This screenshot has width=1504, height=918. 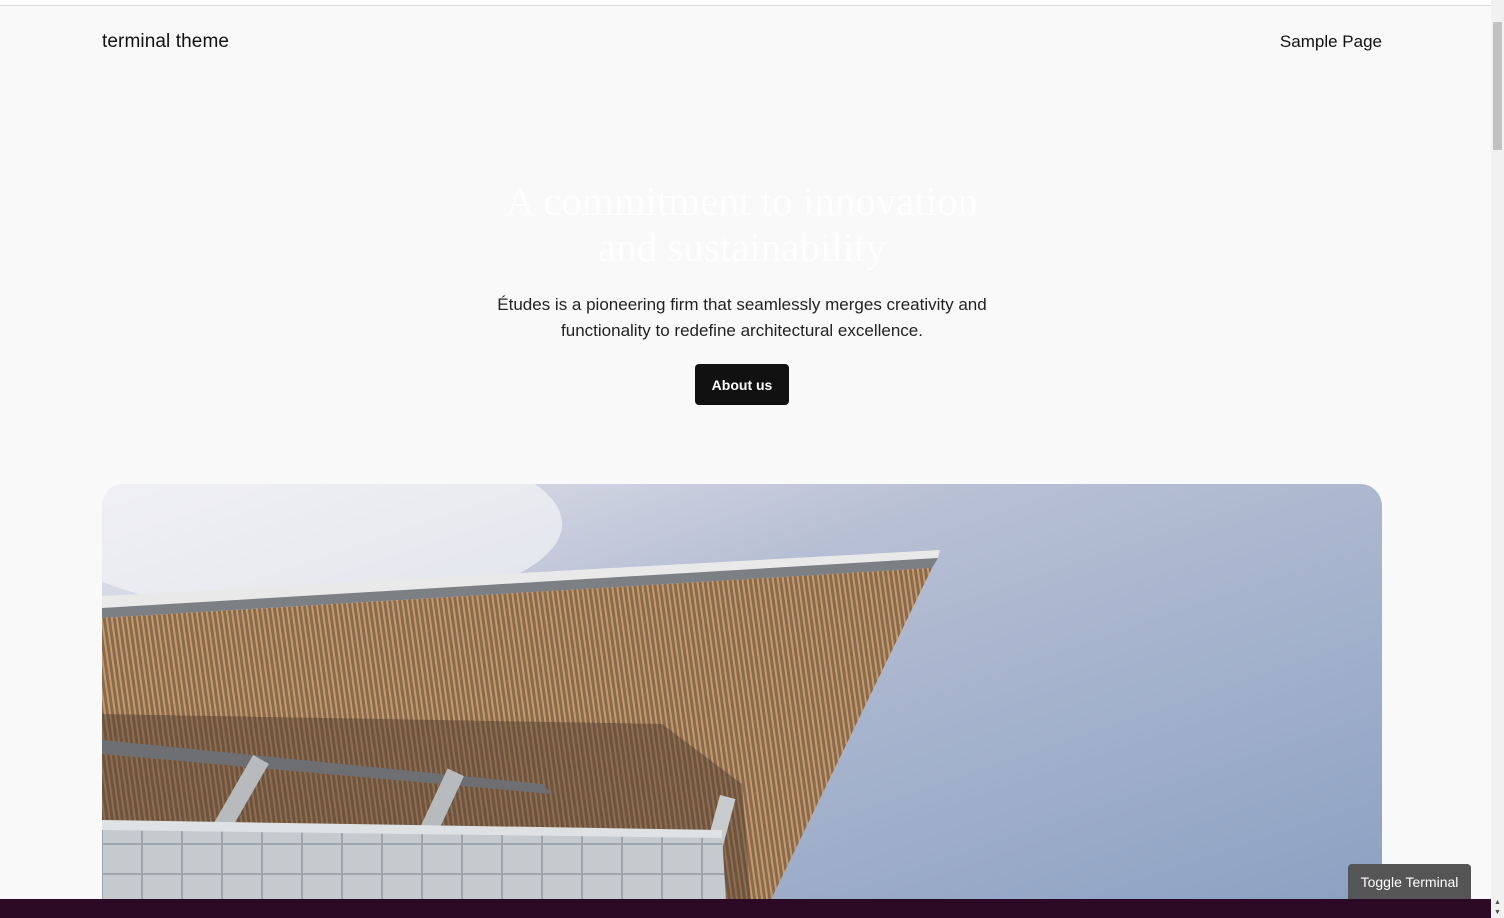 What do you see at coordinates (1497, 903) in the screenshot?
I see `scroll-up-arrow-icon: ▲` at bounding box center [1497, 903].